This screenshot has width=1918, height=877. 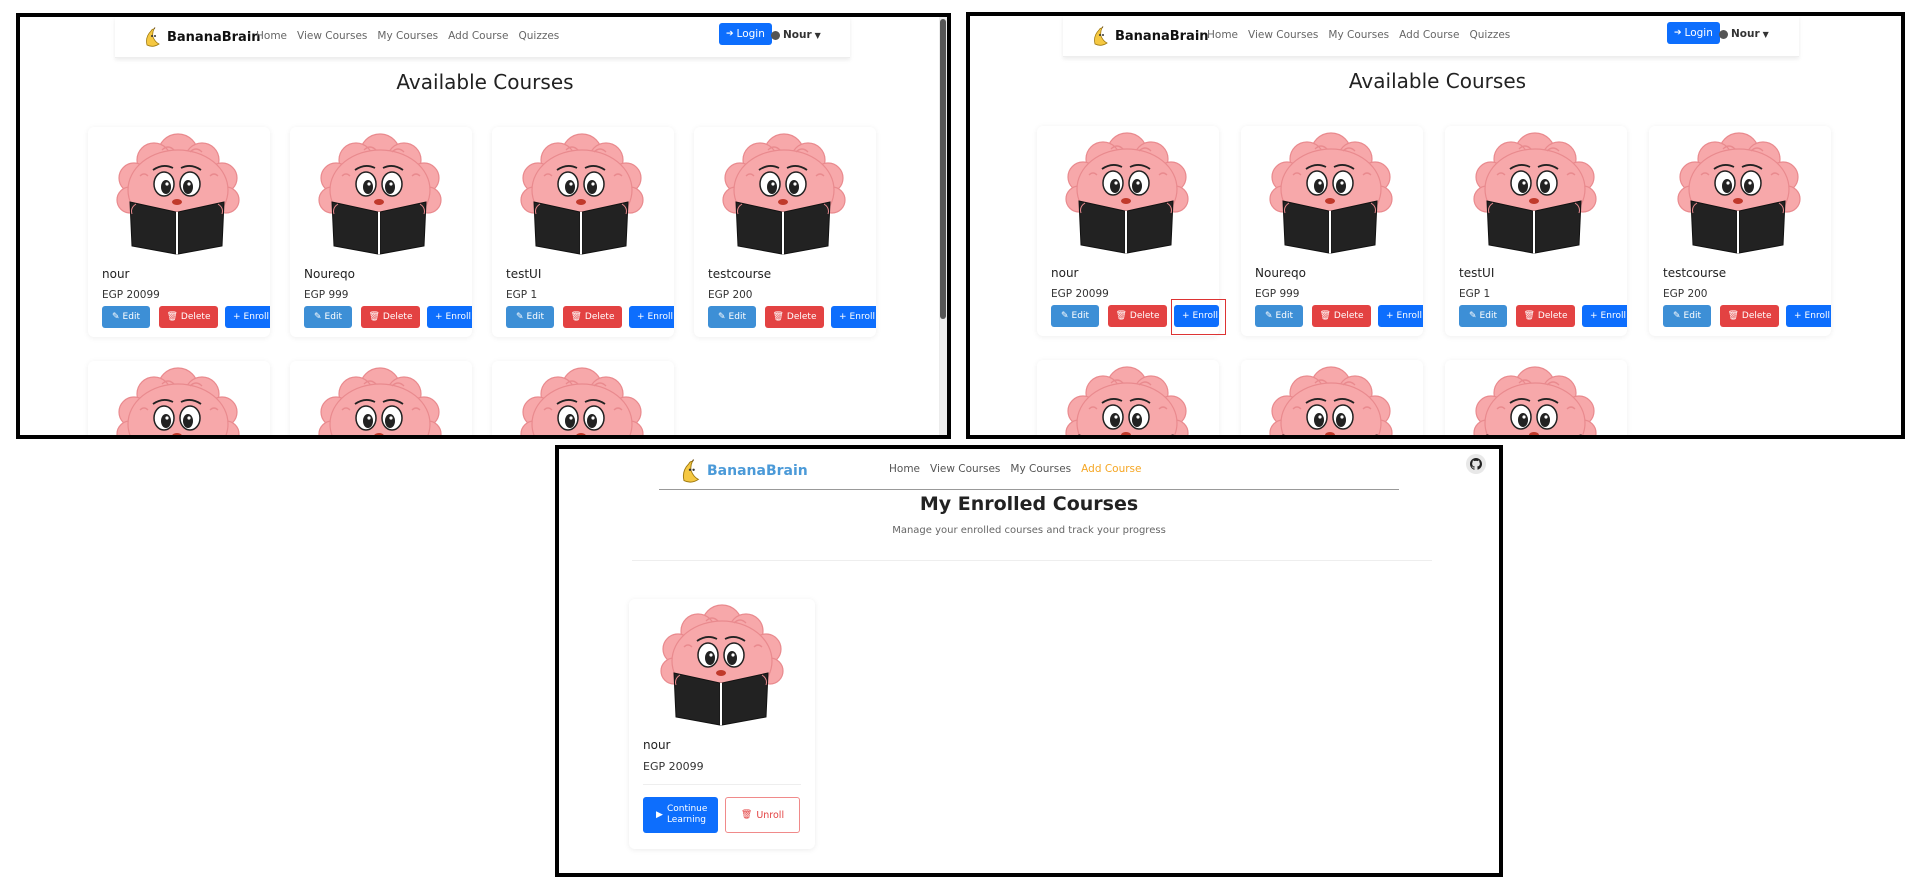 I want to click on enroll-highlight-box, so click(x=1198, y=317).